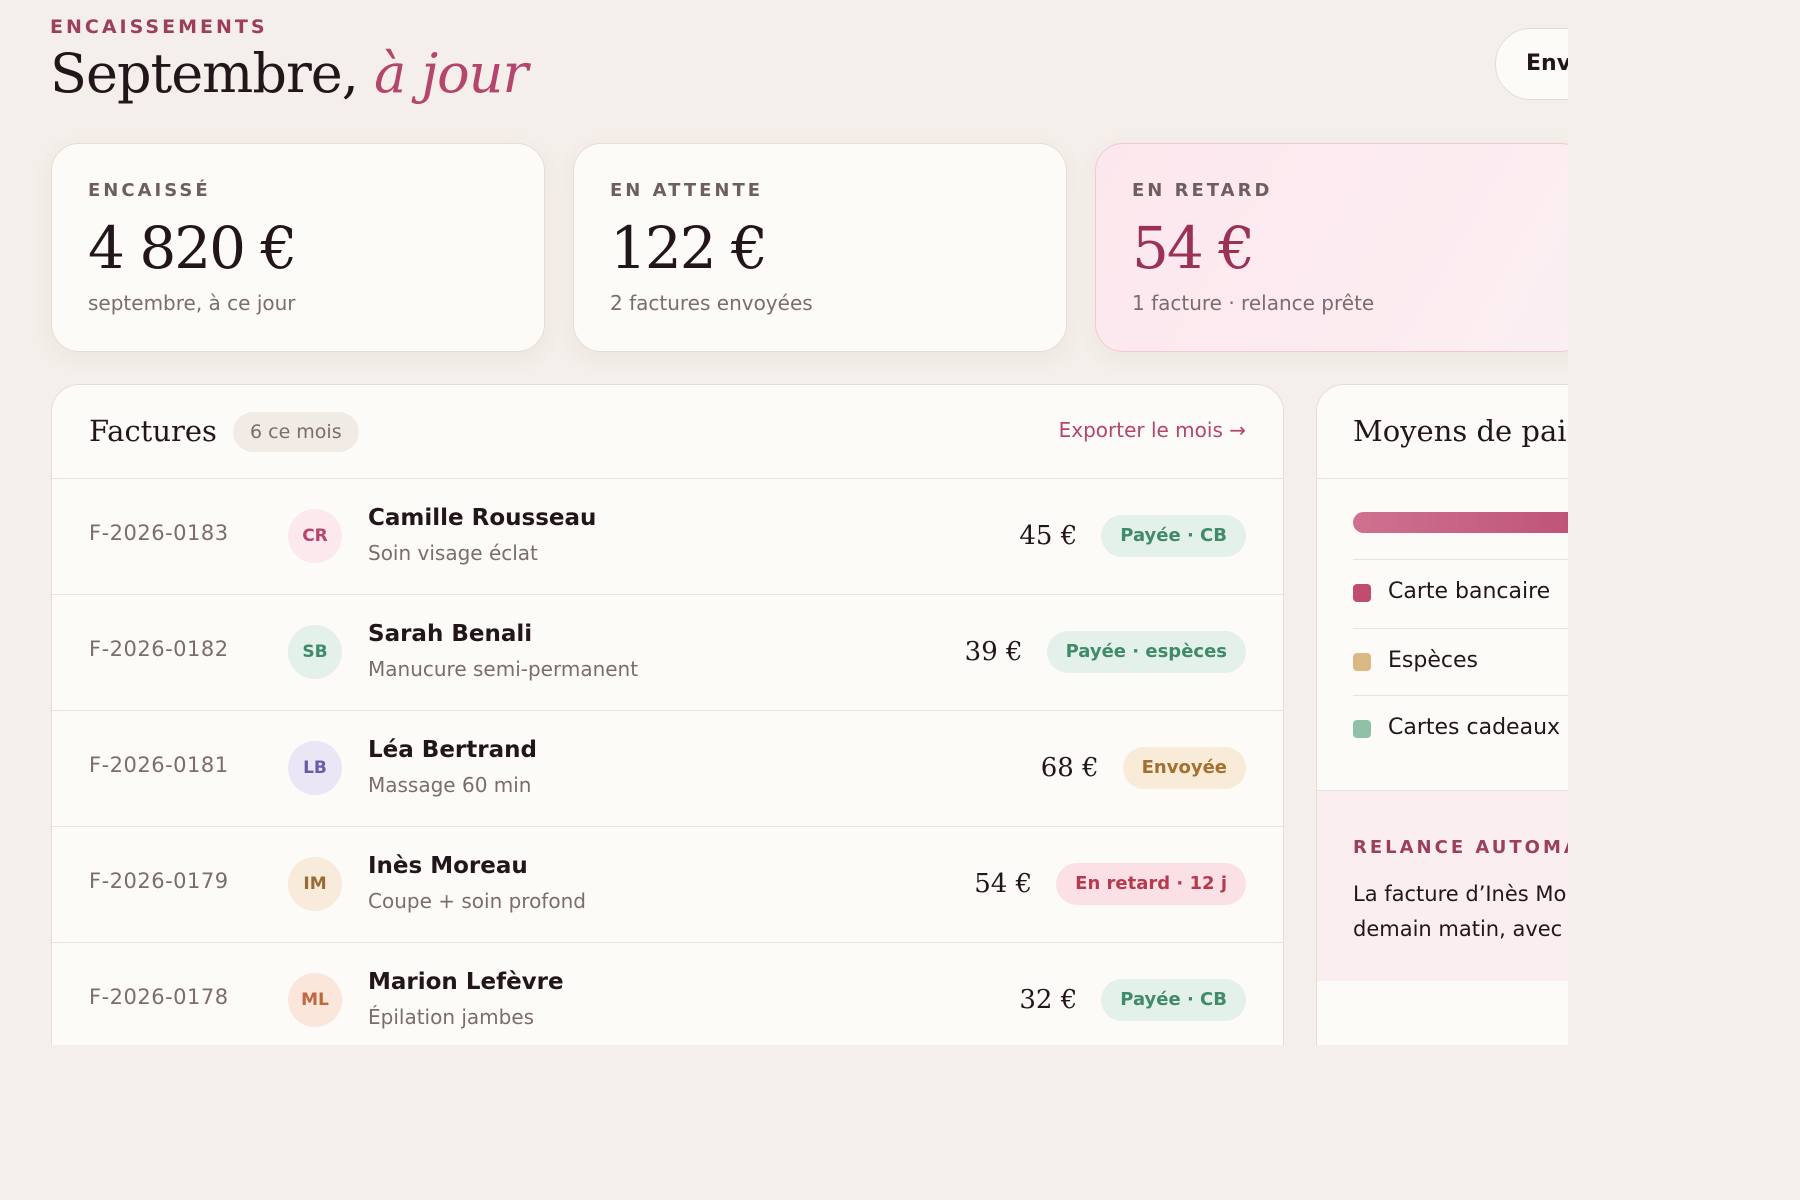 This screenshot has height=1200, width=1800. Describe the element at coordinates (159, 881) in the screenshot. I see `invoice-id: F-2026-0179` at that location.